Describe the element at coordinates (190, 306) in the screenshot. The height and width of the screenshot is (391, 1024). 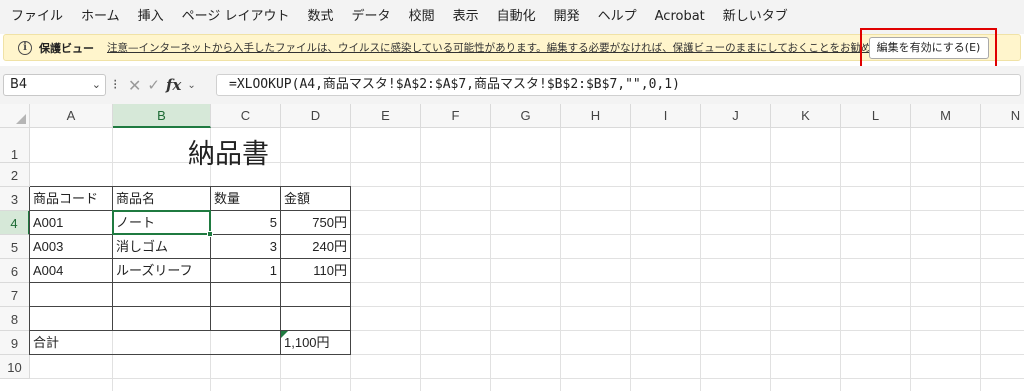
I see `table-border` at that location.